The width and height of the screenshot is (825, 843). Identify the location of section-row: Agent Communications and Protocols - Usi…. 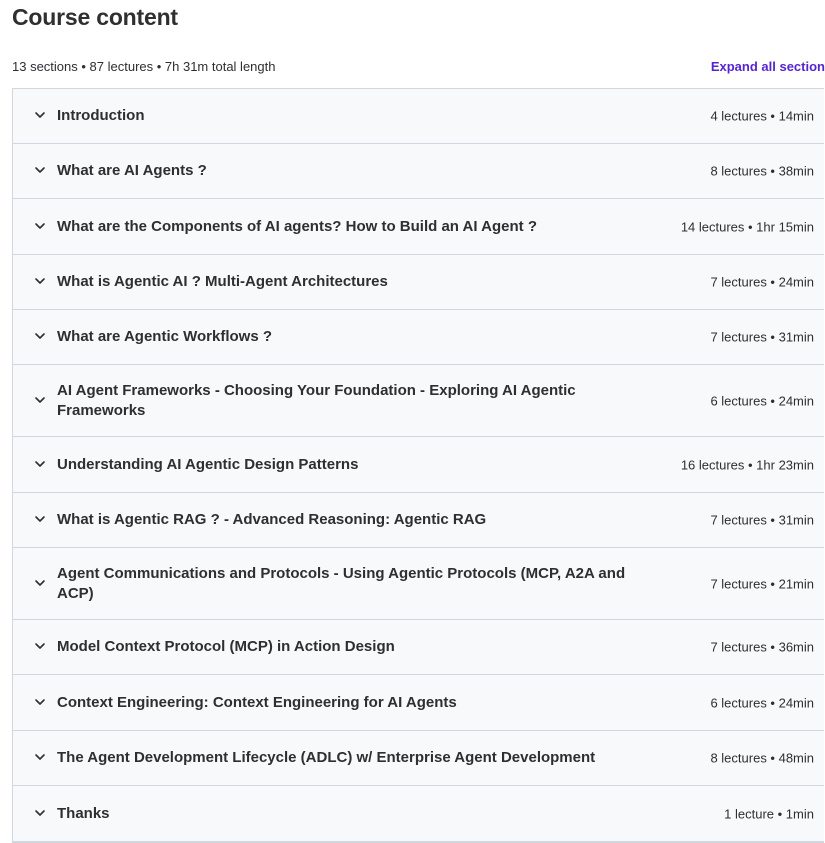
(418, 584).